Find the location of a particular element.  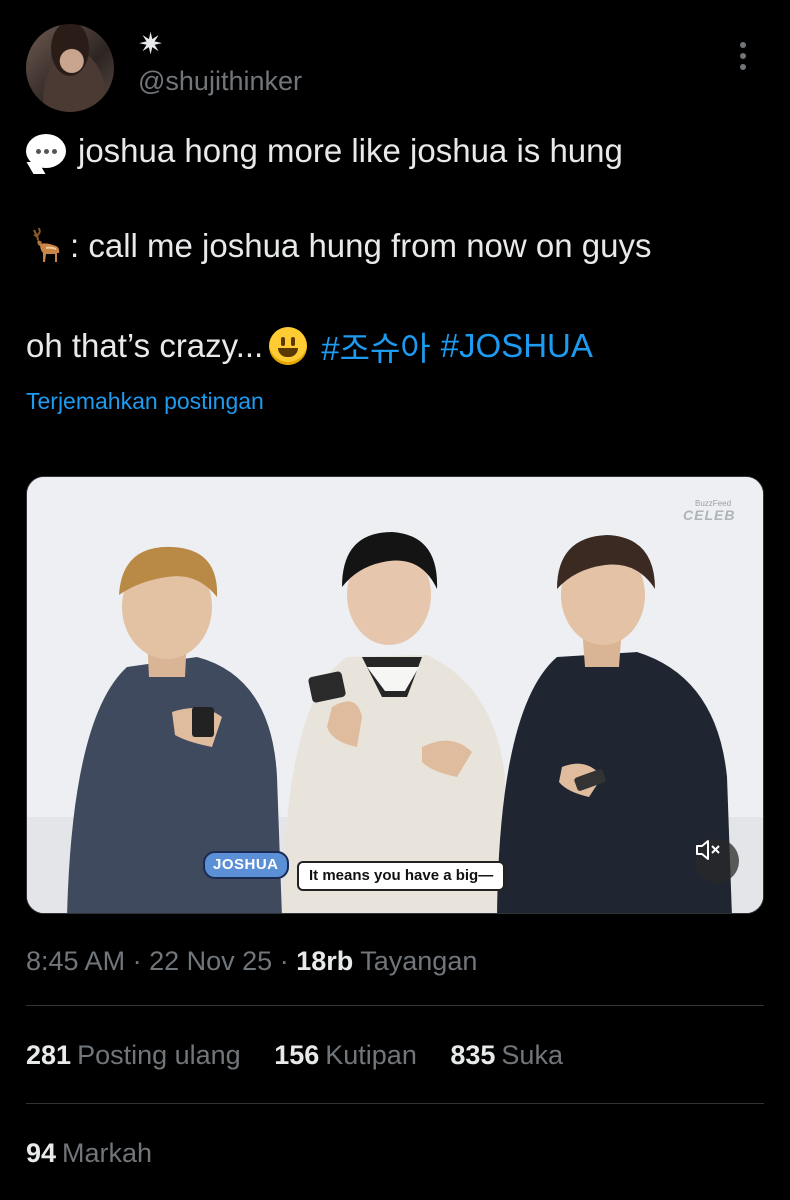

post-text-line-3: oh that’s crazy... #조슈아 #JOSHUA is located at coordinates (309, 346).